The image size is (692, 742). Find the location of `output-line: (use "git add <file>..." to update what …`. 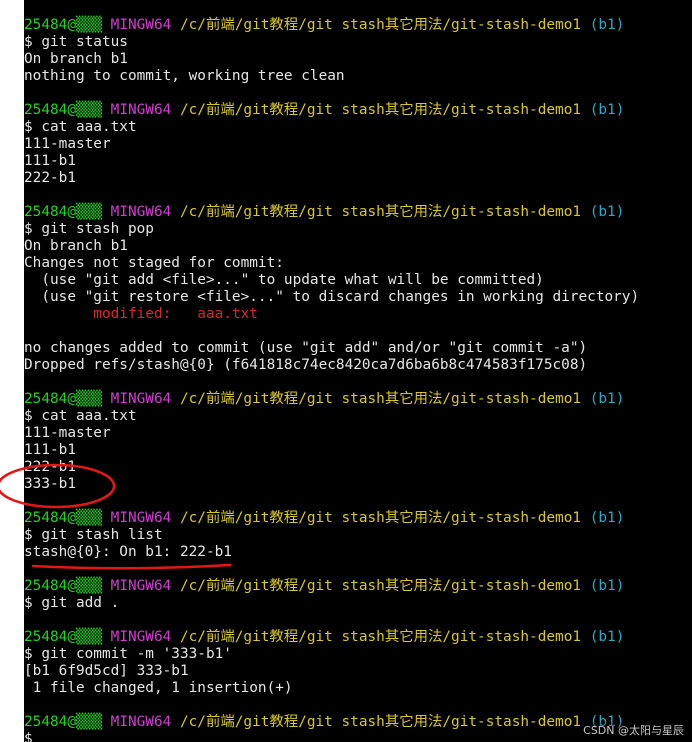

output-line: (use "git add <file>..." to update what … is located at coordinates (284, 280).